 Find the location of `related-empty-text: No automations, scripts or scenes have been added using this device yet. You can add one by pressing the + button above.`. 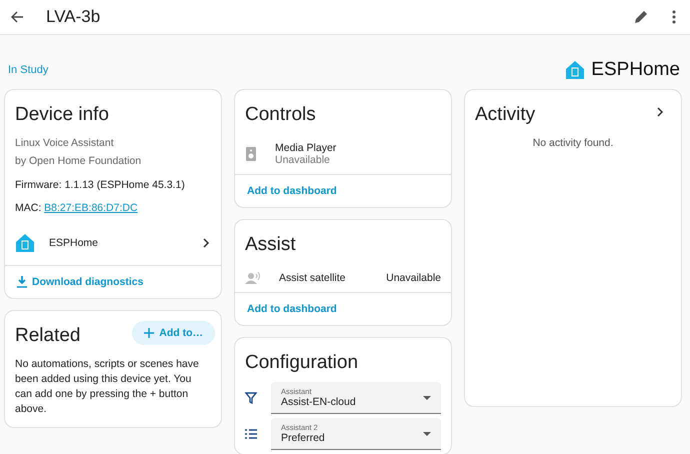

related-empty-text: No automations, scripts or scenes have been added using this device yet. You can add one by pressing the + button above. is located at coordinates (107, 387).